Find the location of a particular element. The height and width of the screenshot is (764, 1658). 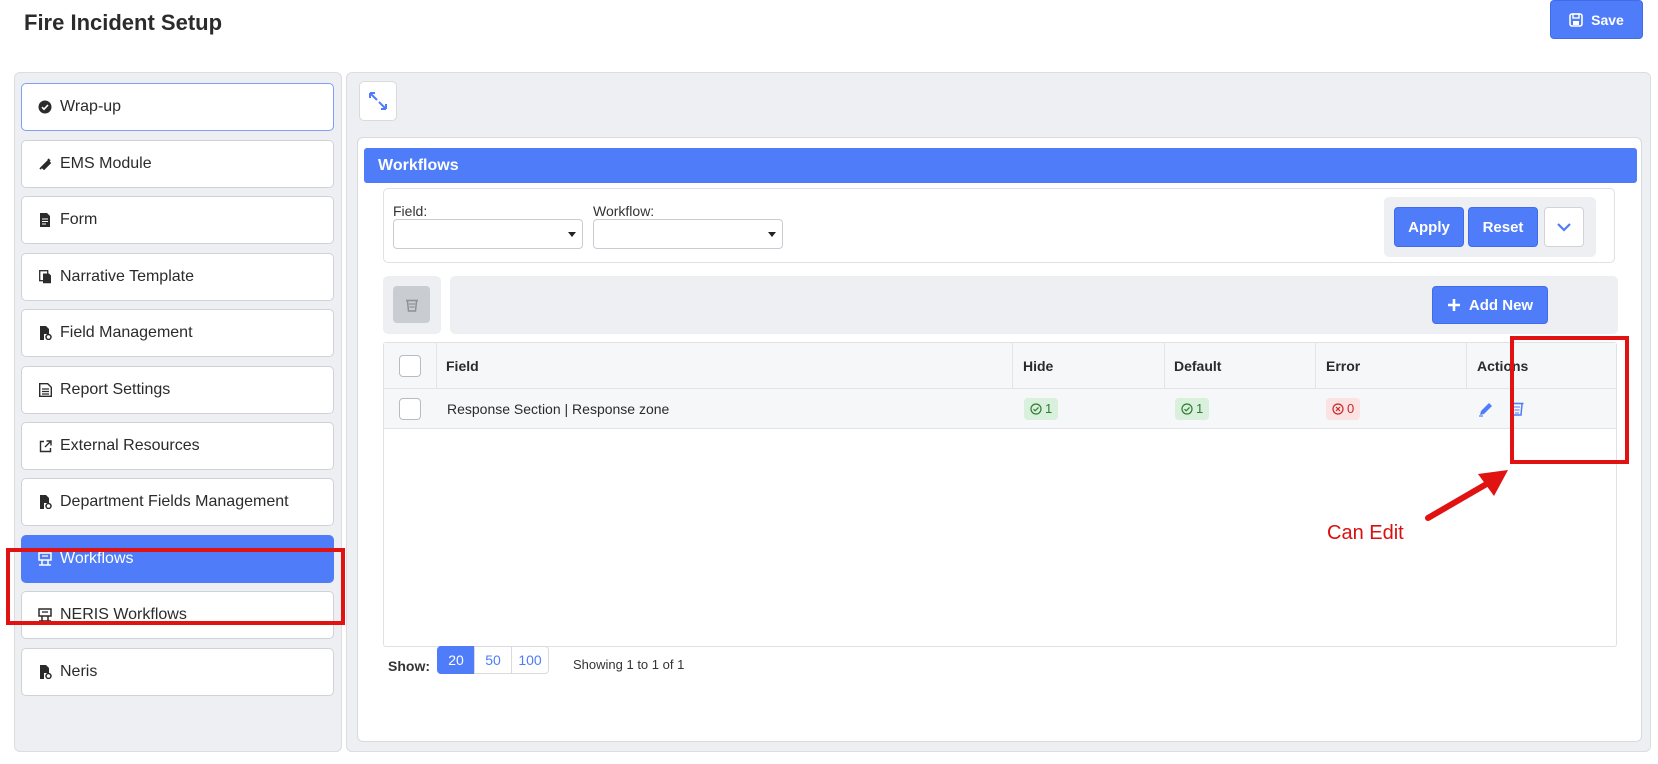

default-count: 1 is located at coordinates (1200, 408).